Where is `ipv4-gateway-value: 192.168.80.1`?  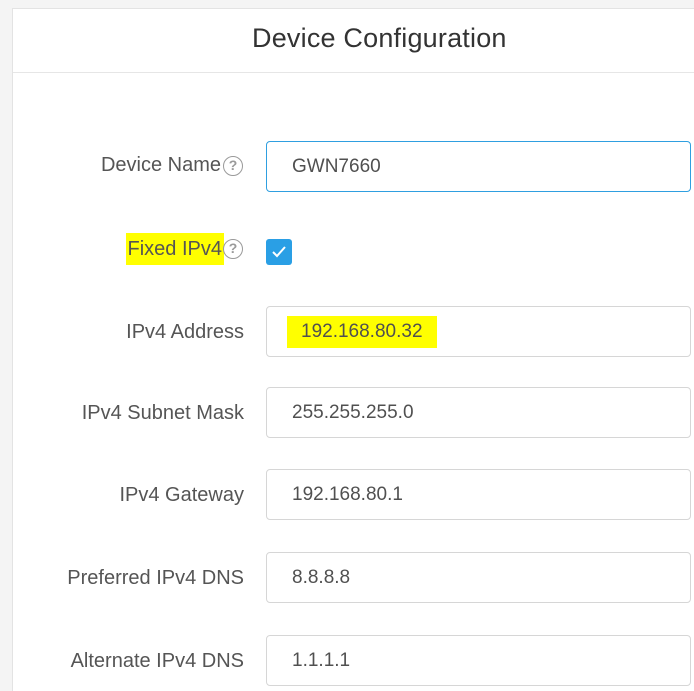 ipv4-gateway-value: 192.168.80.1 is located at coordinates (347, 494).